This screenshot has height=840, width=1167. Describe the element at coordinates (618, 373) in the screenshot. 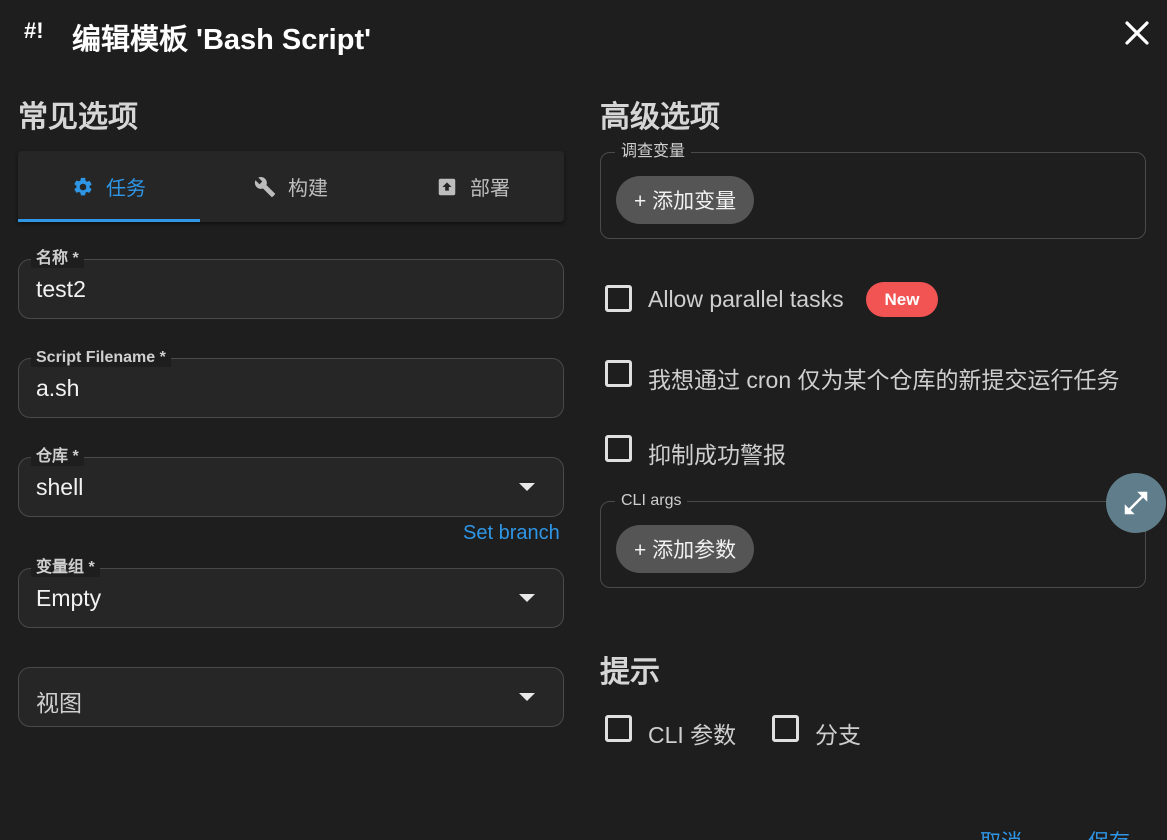

I see `cron-commit-checkbox` at that location.